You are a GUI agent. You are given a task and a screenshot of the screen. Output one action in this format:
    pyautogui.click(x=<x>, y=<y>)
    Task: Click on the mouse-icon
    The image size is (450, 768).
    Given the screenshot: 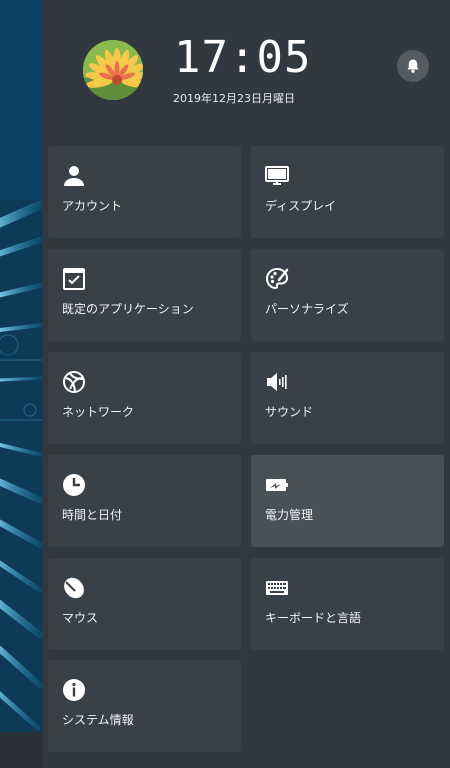 What is the action you would take?
    pyautogui.click(x=74, y=588)
    